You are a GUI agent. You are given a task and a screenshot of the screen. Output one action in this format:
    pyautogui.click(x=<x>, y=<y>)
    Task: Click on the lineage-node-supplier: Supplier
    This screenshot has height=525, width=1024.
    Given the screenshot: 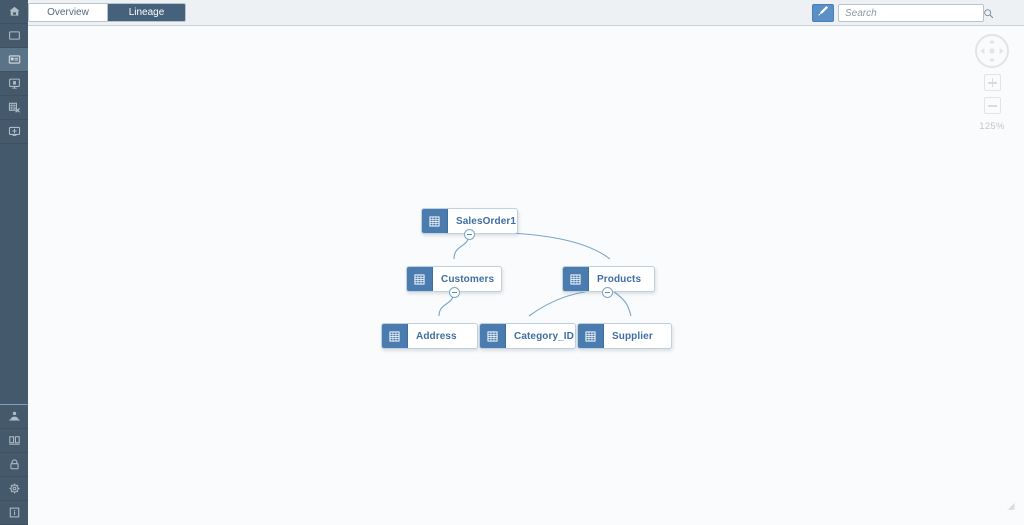 What is the action you would take?
    pyautogui.click(x=624, y=336)
    